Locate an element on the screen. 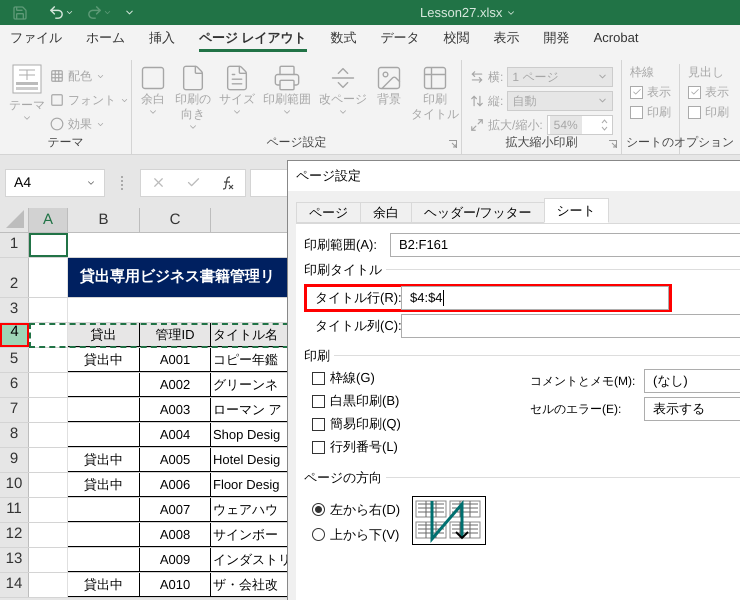 The image size is (740, 600). row-header: 11 is located at coordinates (14, 510).